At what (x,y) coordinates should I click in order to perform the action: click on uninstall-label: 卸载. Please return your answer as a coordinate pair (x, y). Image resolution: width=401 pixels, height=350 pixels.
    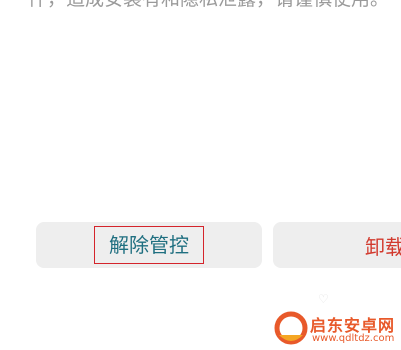
    Looking at the image, I should click on (383, 246).